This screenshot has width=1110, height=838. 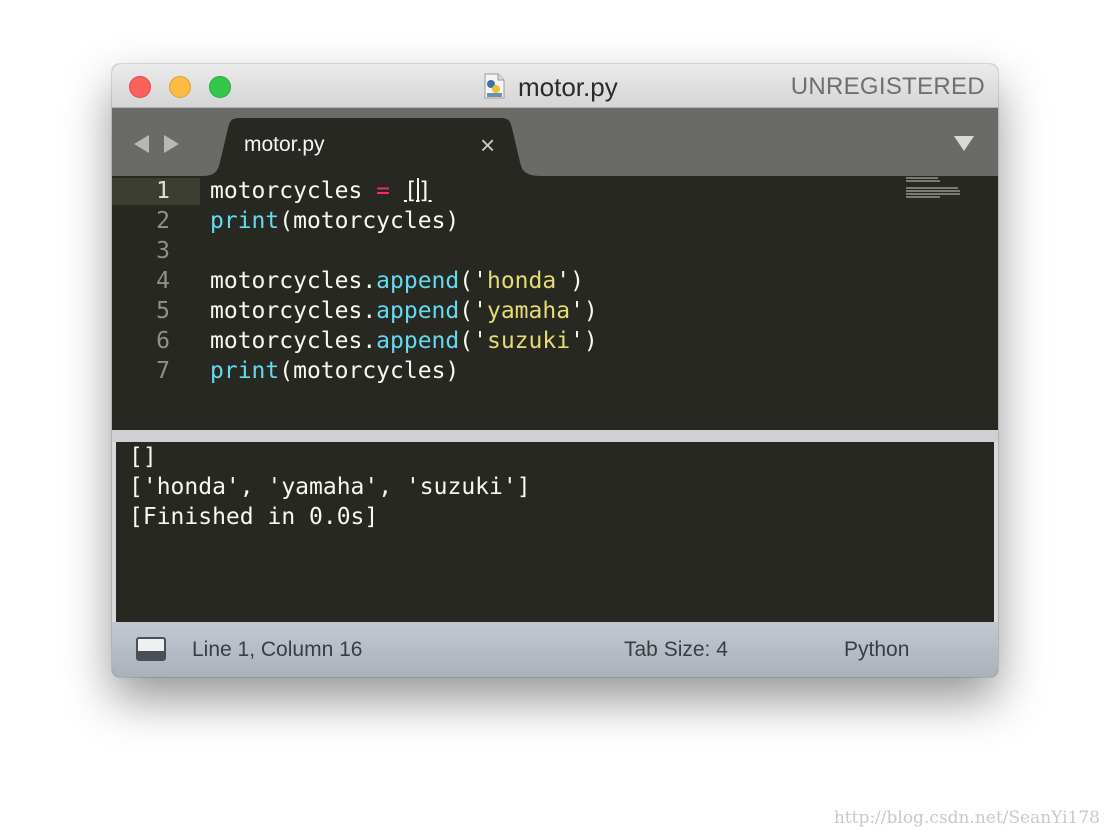 I want to click on output-line: [], so click(x=143, y=457).